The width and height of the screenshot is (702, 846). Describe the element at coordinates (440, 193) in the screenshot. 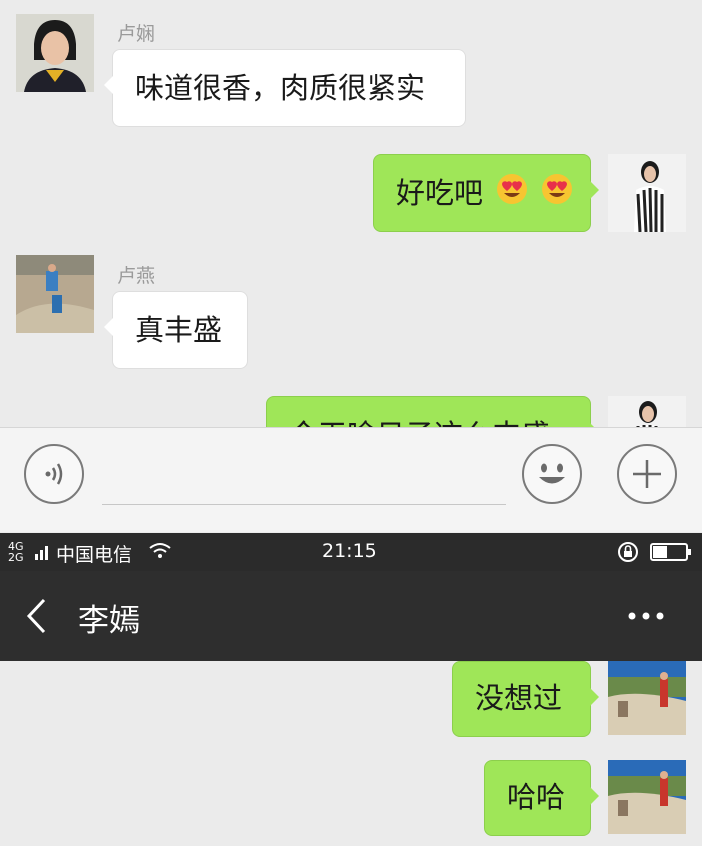

I see `message-text: 好吃吧` at that location.